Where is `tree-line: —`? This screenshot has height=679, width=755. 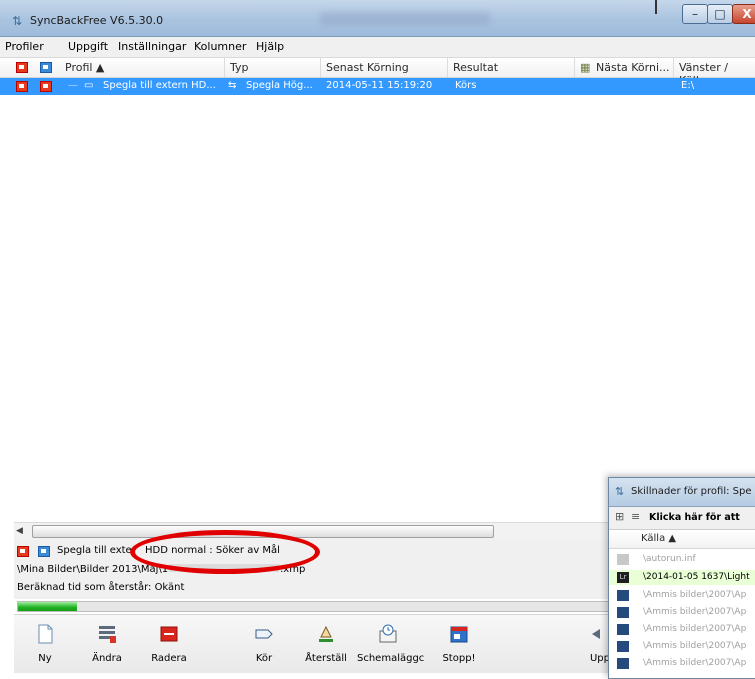
tree-line: — is located at coordinates (73, 85).